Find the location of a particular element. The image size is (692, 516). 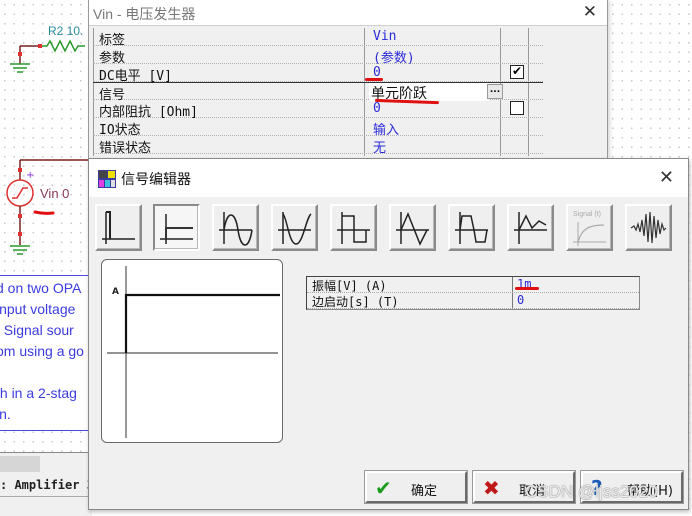

waveform-sine-button is located at coordinates (235, 227).